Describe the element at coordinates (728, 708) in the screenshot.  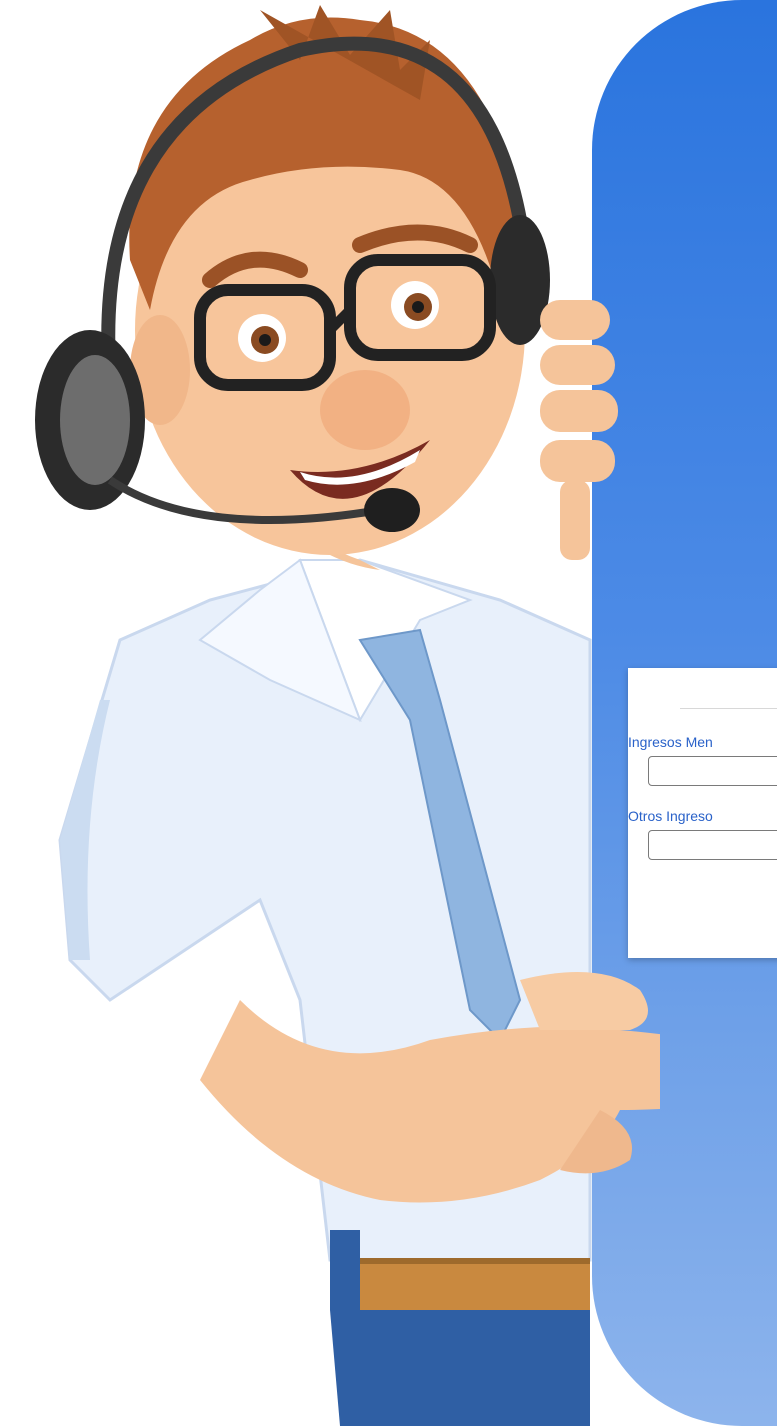
I see `form-divider` at that location.